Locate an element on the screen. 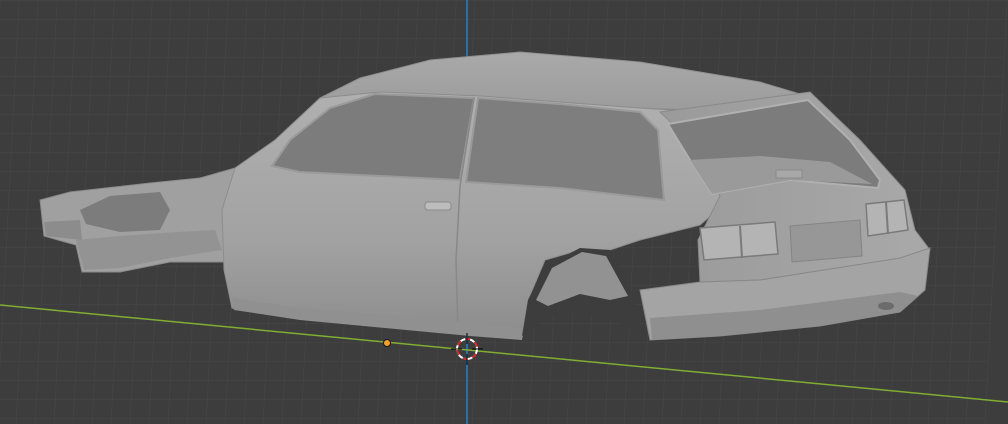  rear-wiper-mount is located at coordinates (789, 174).